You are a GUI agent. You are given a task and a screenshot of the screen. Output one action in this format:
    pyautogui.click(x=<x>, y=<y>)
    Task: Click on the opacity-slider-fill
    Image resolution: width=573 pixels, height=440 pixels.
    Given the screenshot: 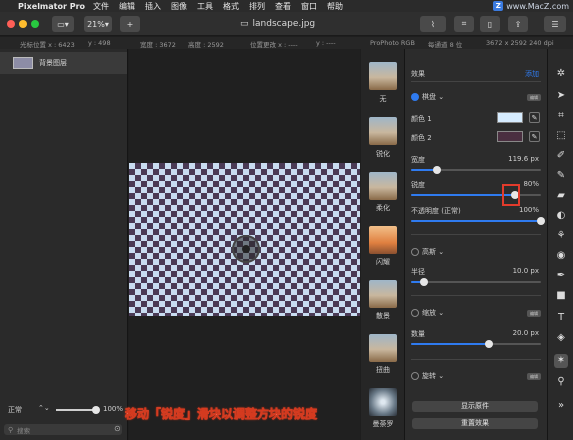 What is the action you would take?
    pyautogui.click(x=476, y=221)
    